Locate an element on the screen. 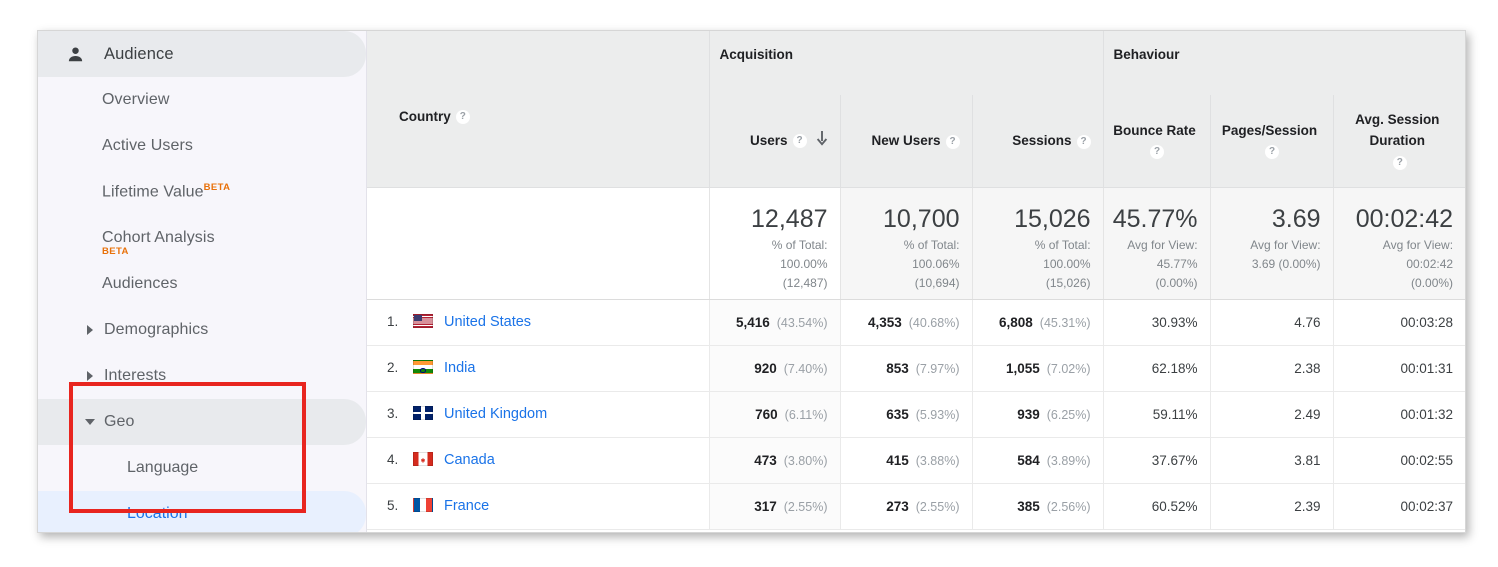 This screenshot has width=1498, height=567. summary-cell-new-users: 10,700 % of Total: 100.06% (10,694) is located at coordinates (905, 243).